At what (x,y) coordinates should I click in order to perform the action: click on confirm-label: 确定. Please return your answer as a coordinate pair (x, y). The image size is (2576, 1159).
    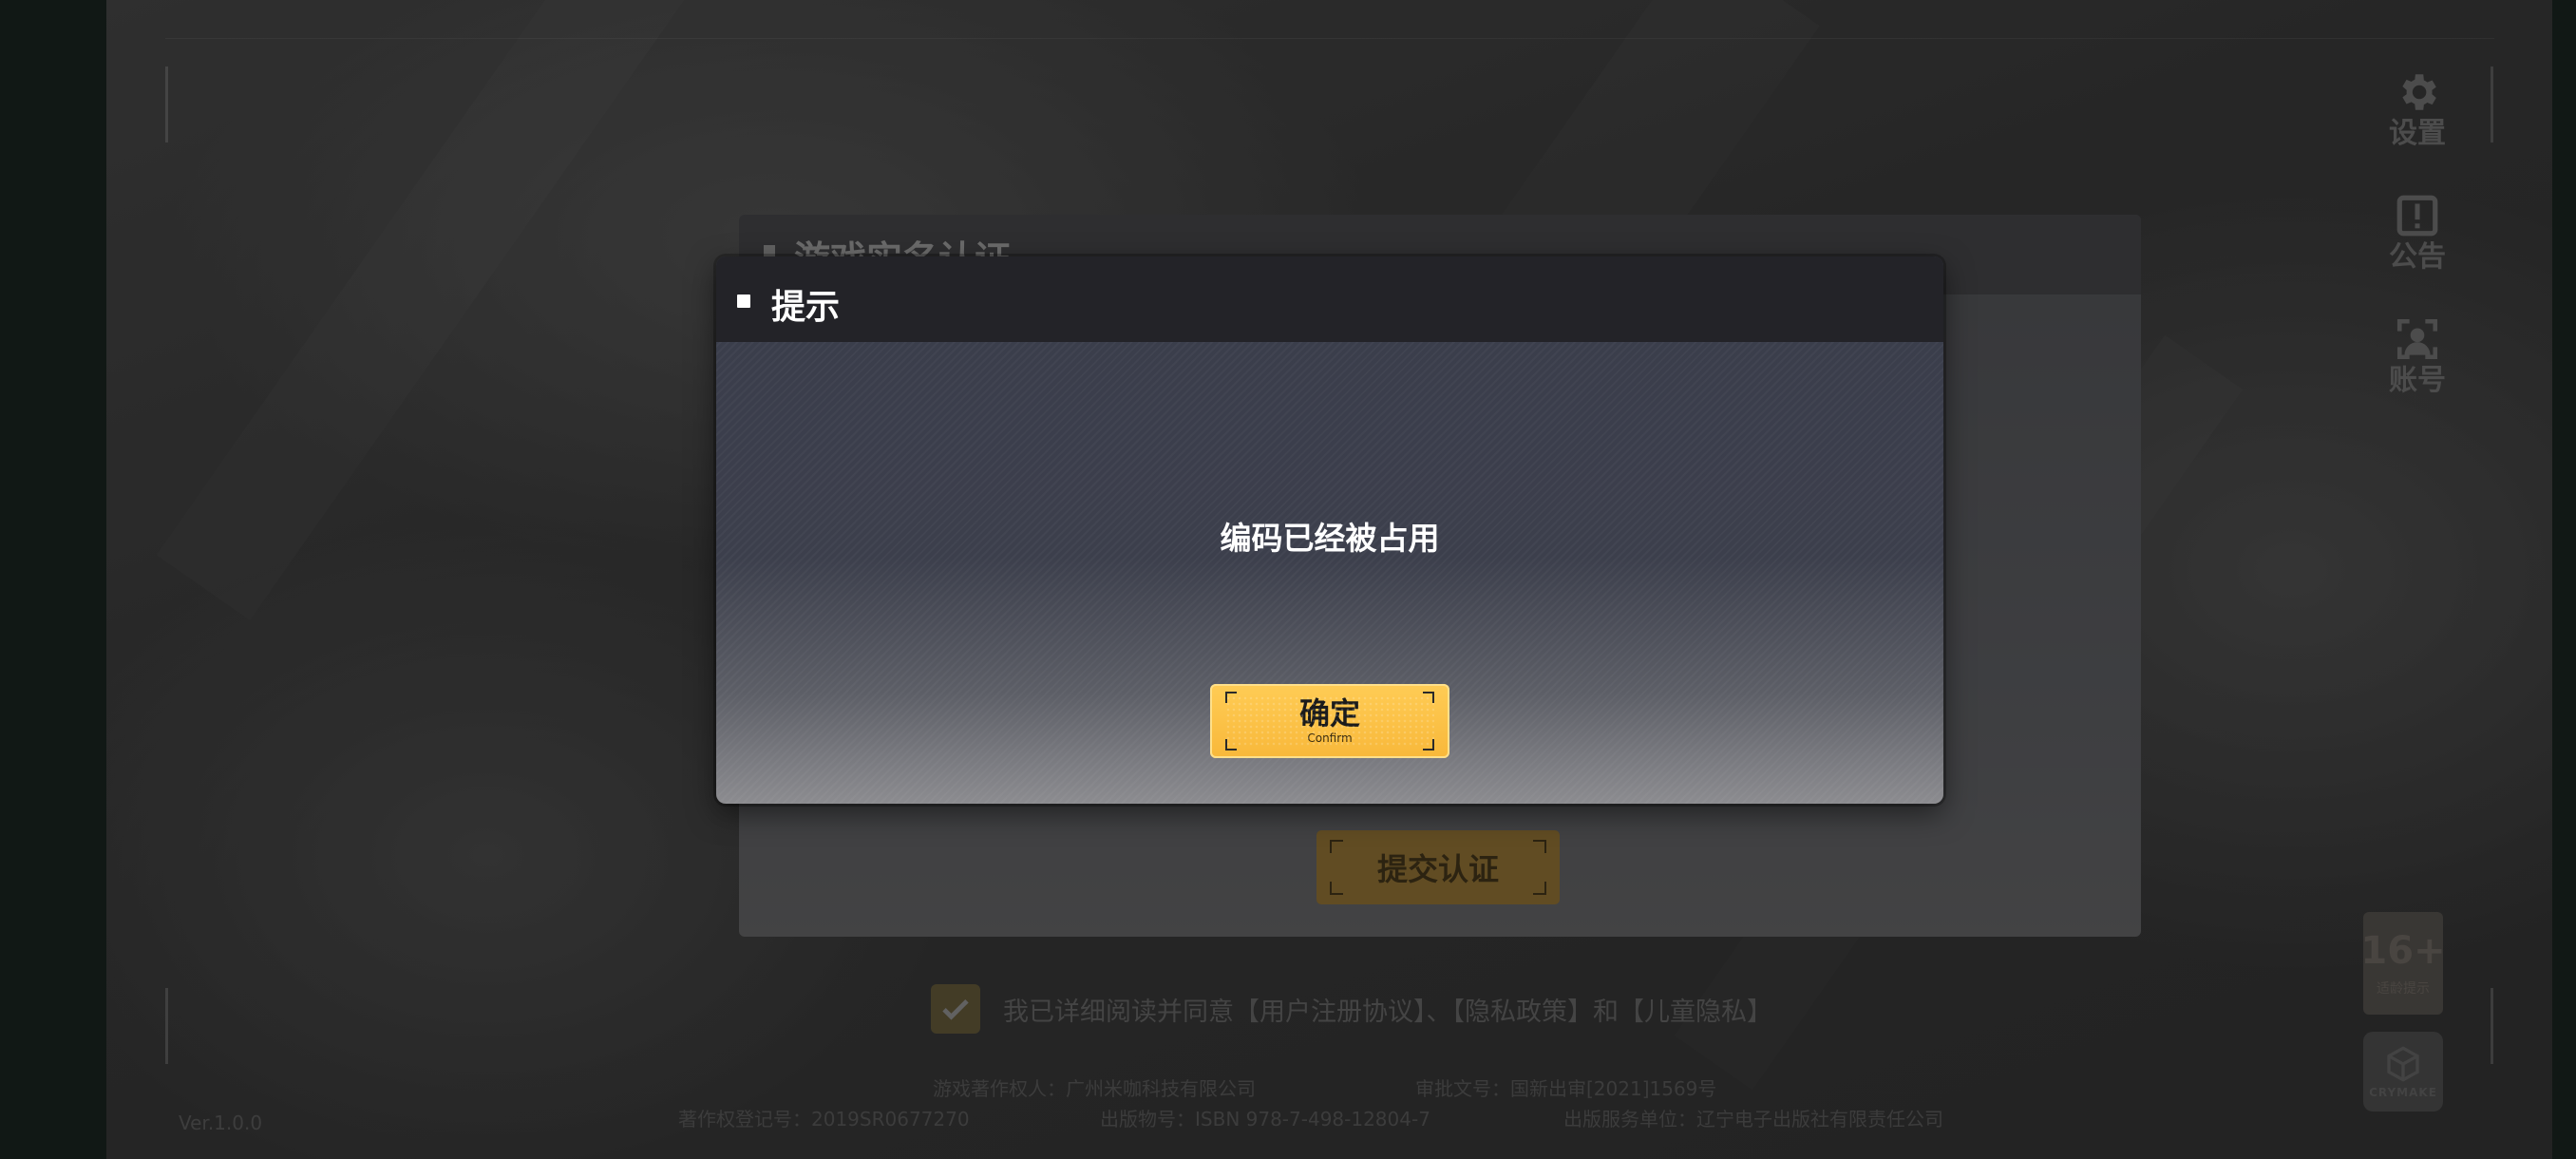
    Looking at the image, I should click on (1329, 713).